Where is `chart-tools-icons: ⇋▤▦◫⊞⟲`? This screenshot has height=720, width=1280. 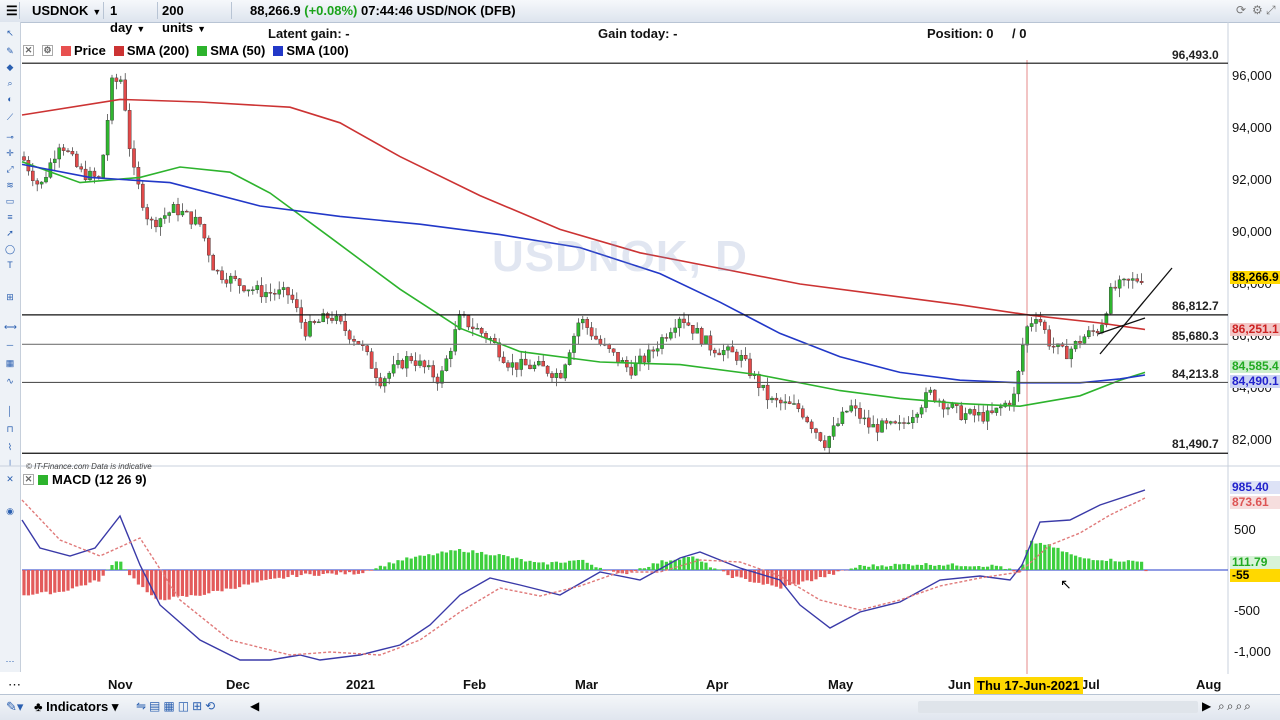 chart-tools-icons: ⇋▤▦◫⊞⟲ is located at coordinates (177, 706).